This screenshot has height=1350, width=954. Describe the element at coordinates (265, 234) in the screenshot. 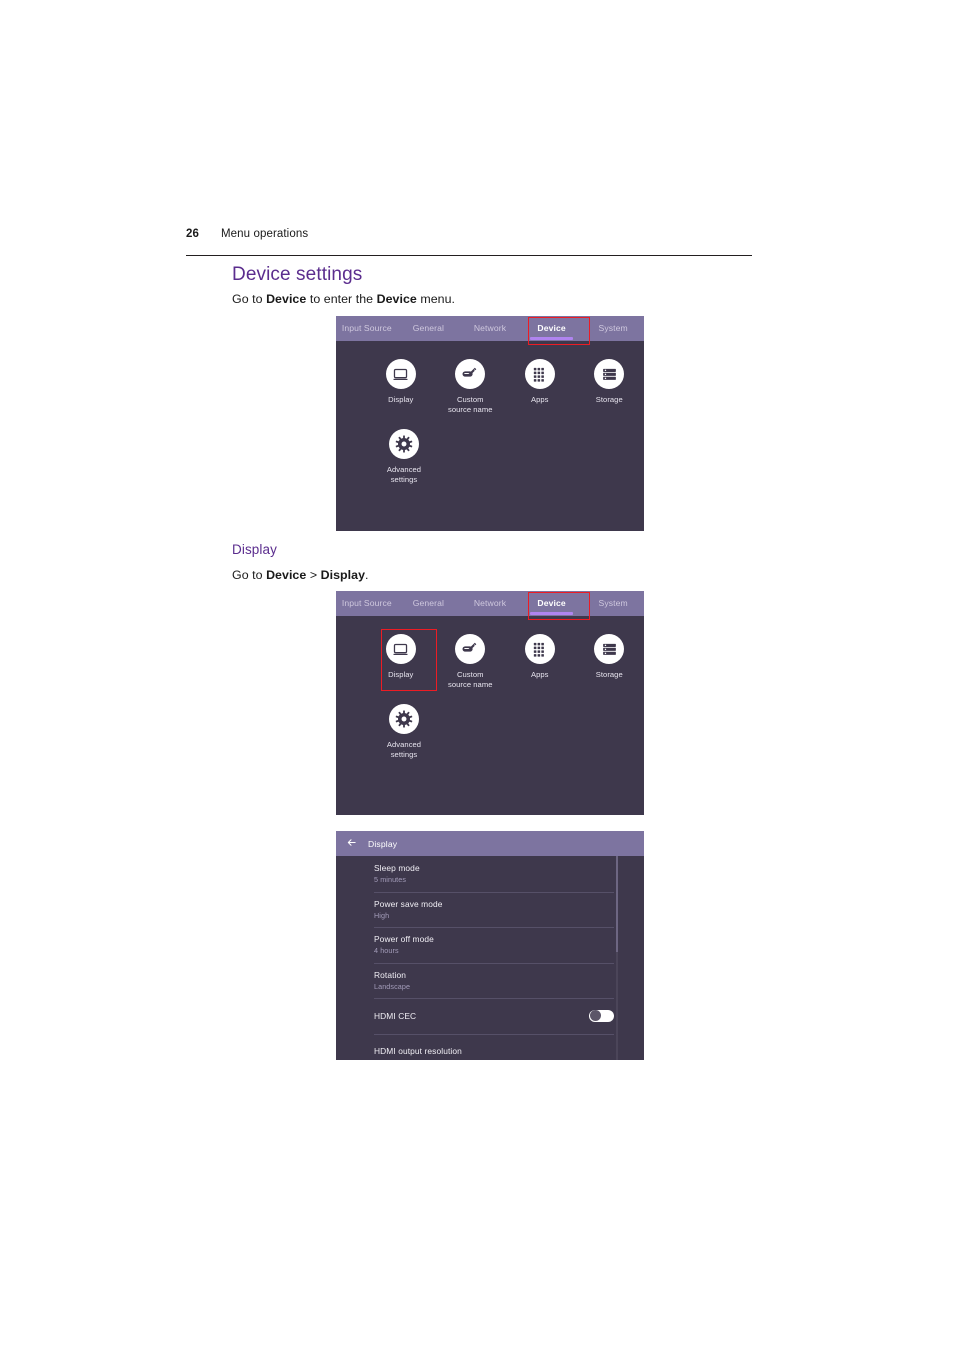

I see `running-head: Menu operations` at that location.